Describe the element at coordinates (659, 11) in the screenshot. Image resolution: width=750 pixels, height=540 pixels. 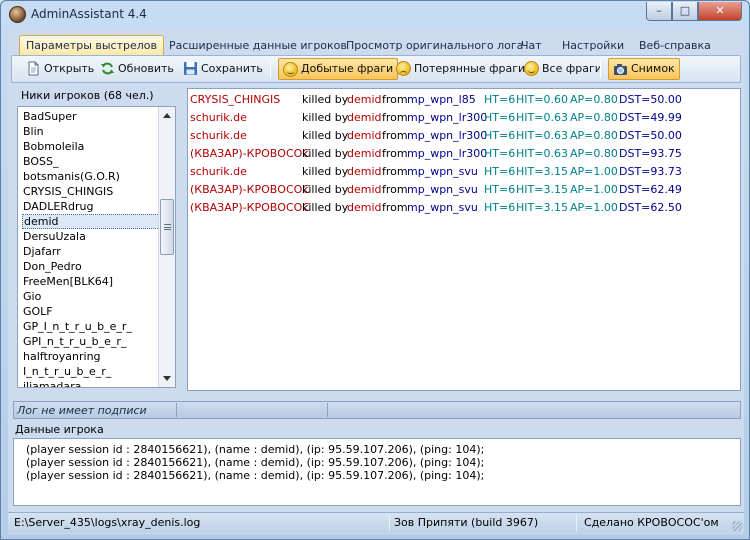
I see `minimize-button: –` at that location.